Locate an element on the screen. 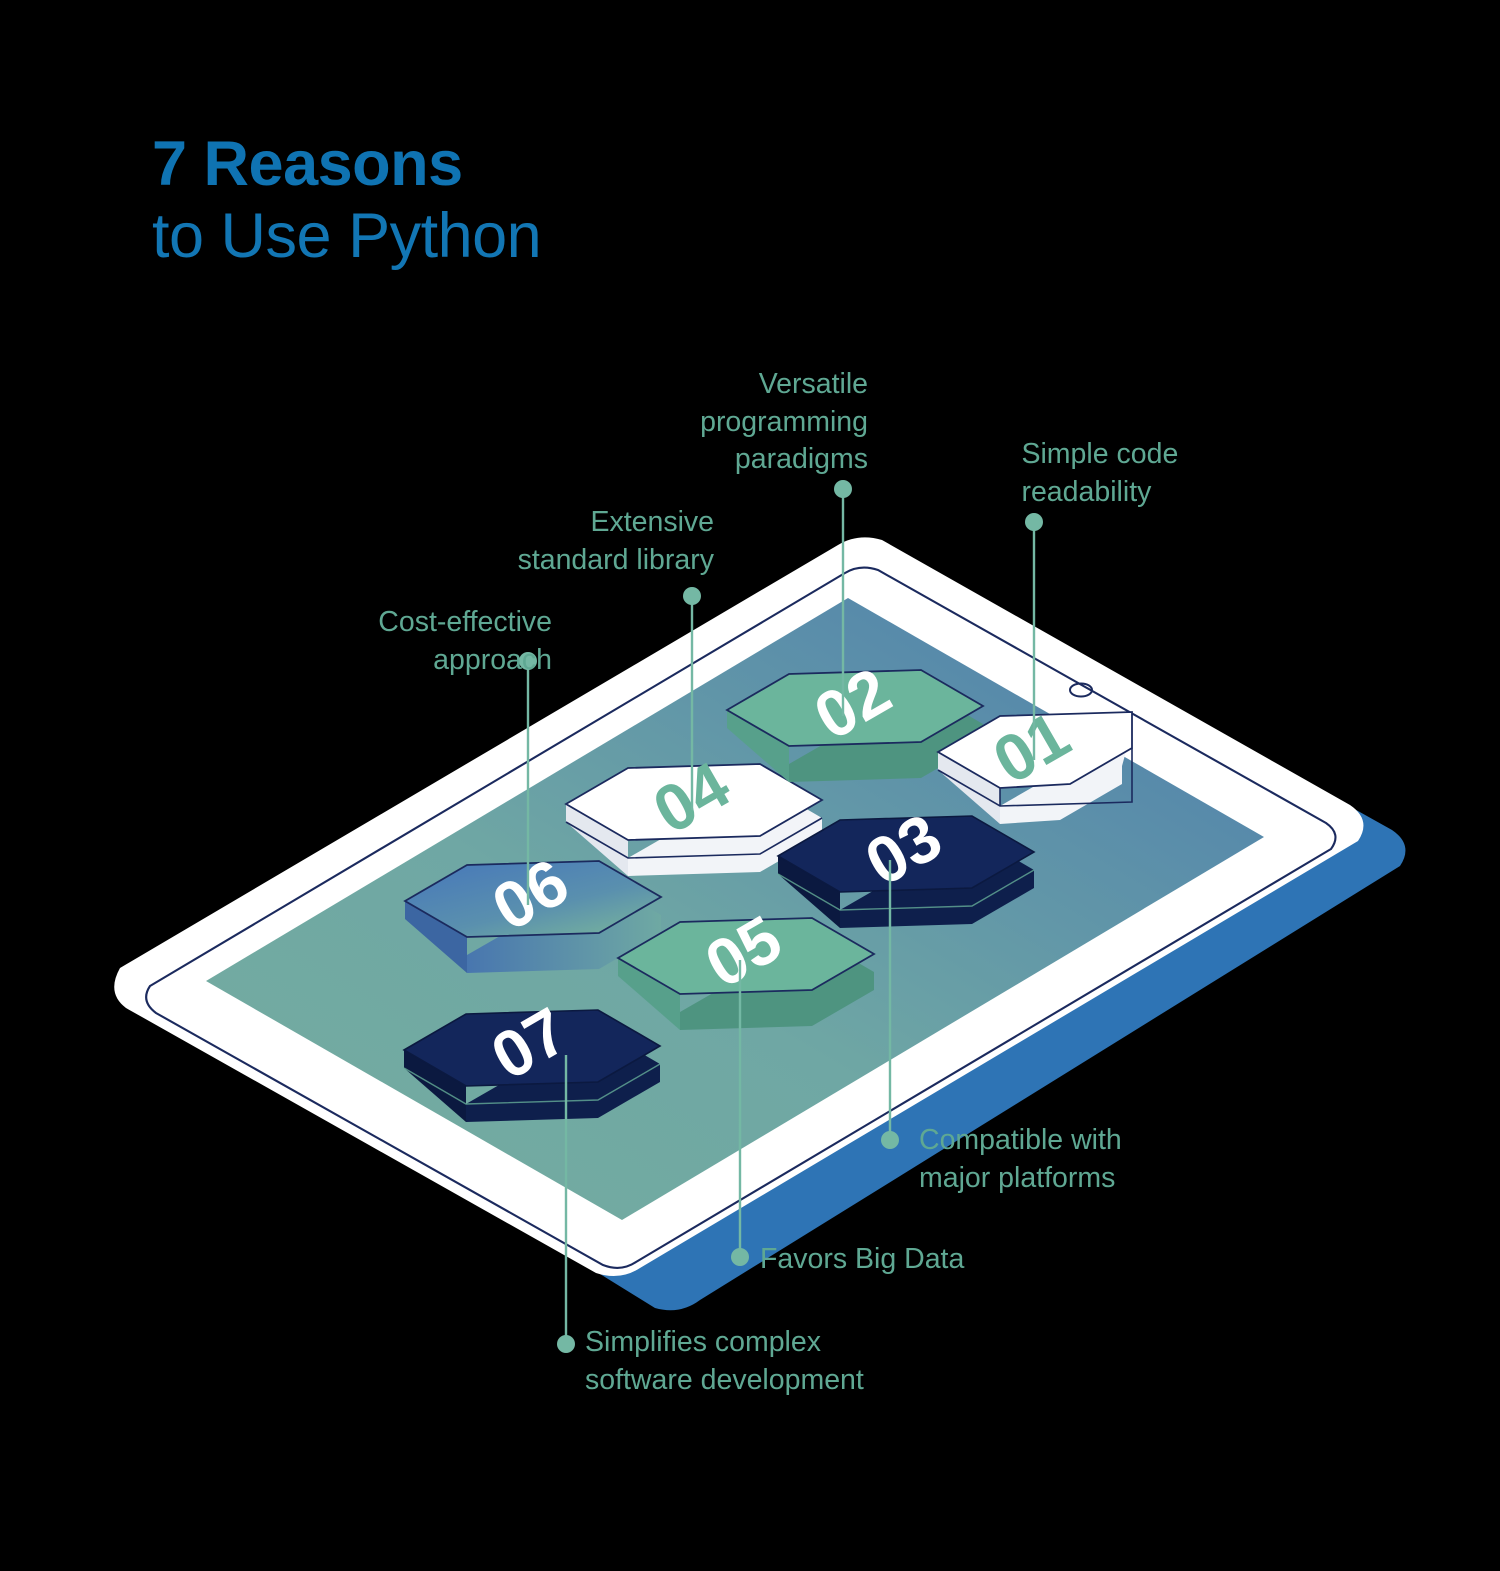  callout-label-01: Simple code readability is located at coordinates (1100, 473).